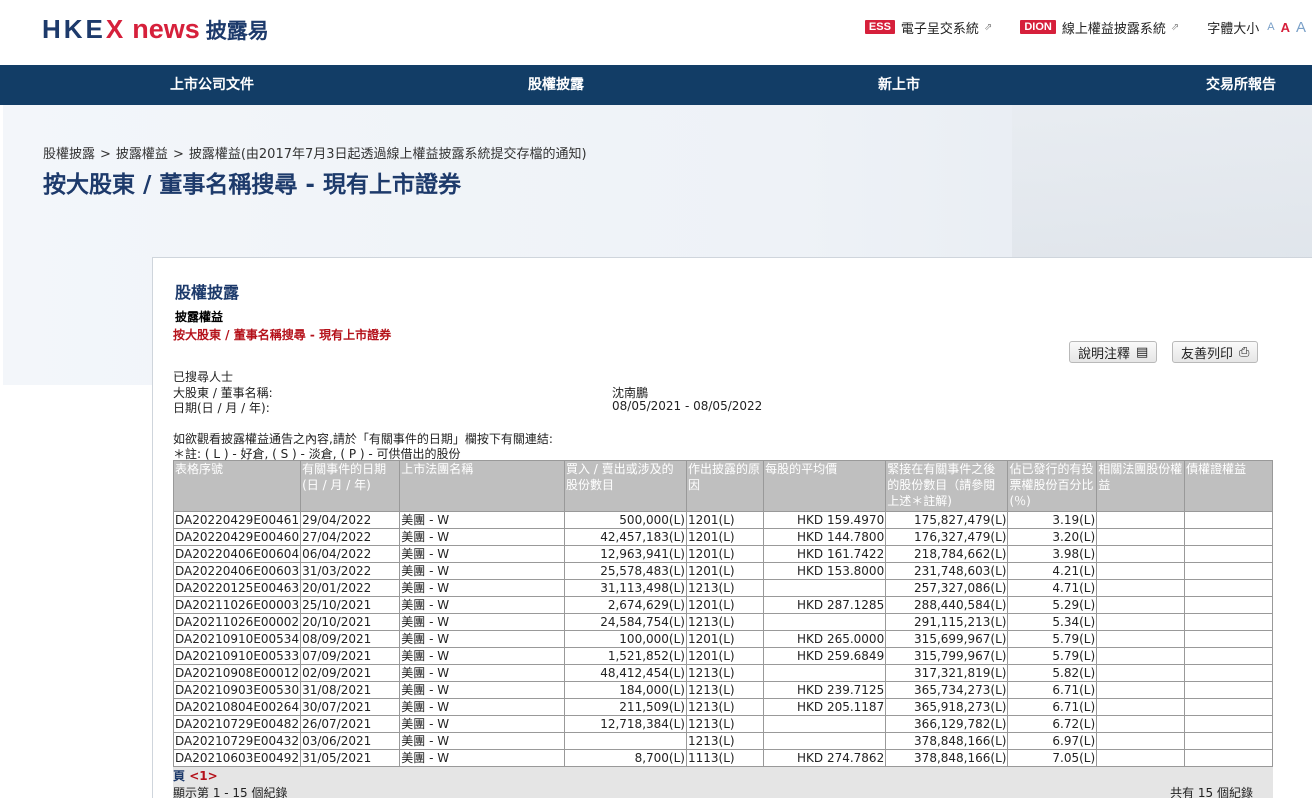 The width and height of the screenshot is (1312, 798). What do you see at coordinates (1052, 758) in the screenshot?
I see `cell-percentage: 7.05(L)` at bounding box center [1052, 758].